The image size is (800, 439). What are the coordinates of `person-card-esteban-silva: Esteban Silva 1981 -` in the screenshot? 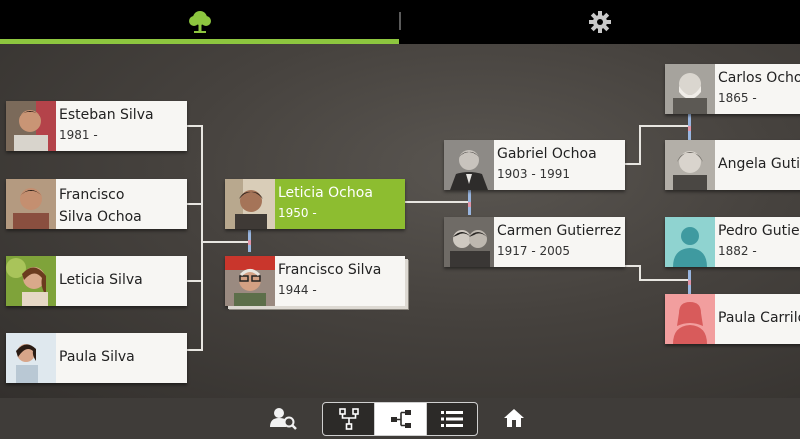 It's located at (96, 126).